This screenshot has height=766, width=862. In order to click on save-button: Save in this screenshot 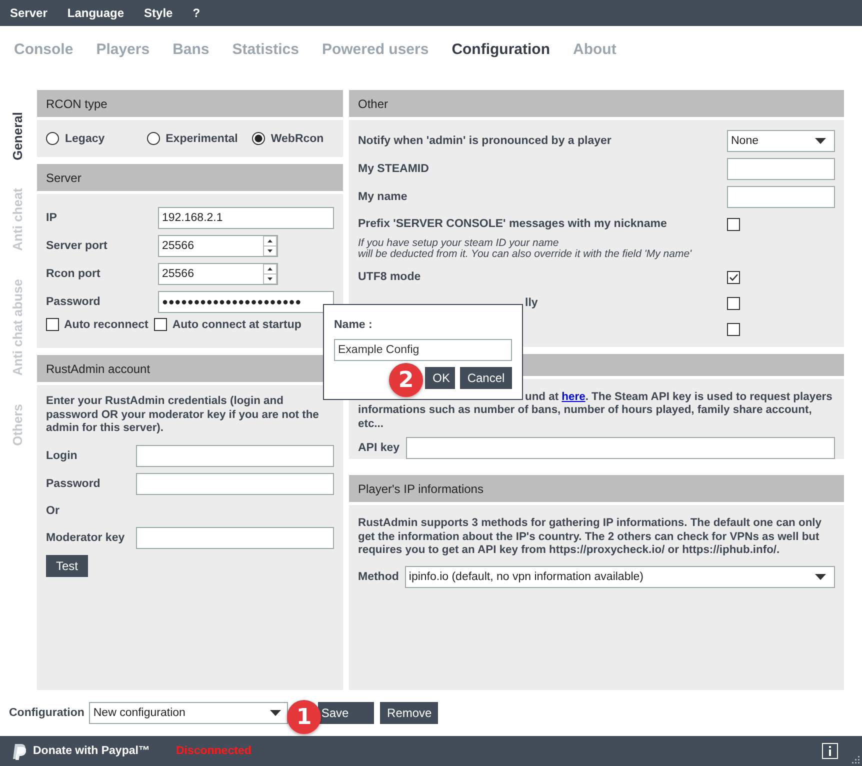, I will do `click(346, 713)`.